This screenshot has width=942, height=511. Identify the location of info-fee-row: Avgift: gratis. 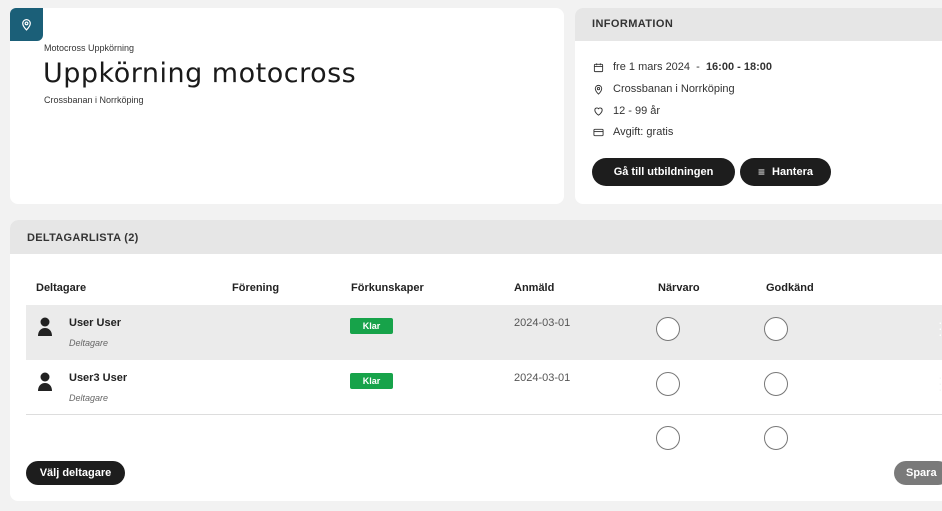
(632, 132).